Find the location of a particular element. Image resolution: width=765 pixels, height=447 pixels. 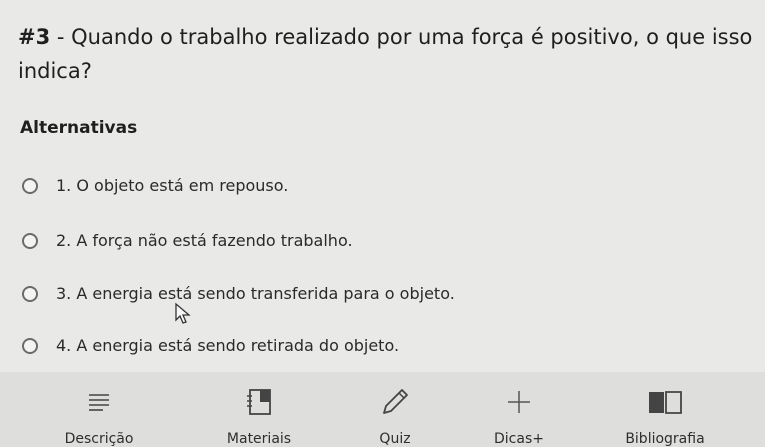

nav-label: Bibliografia is located at coordinates (665, 439).